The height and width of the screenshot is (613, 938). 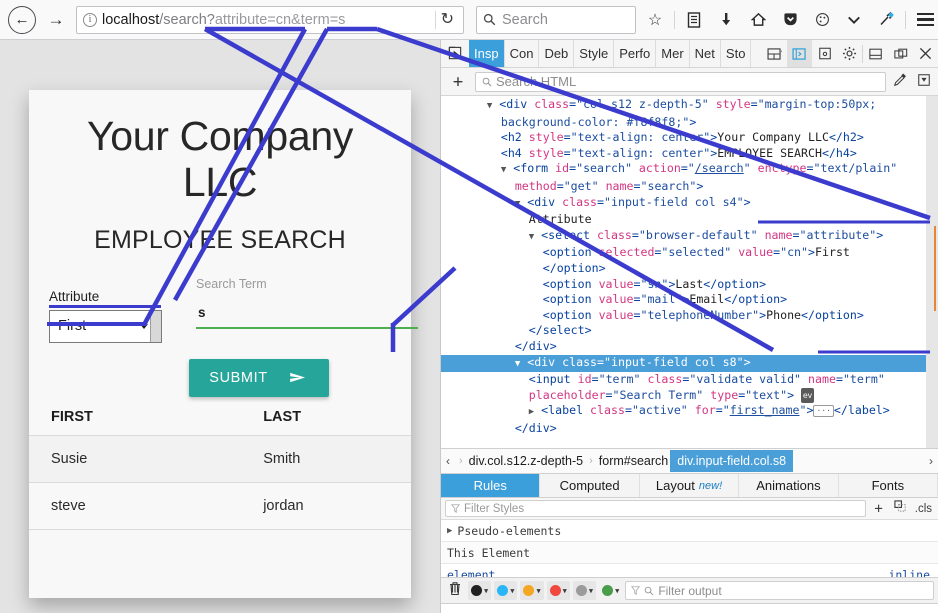 I want to click on breadcrumb-prev-button: ‹, so click(x=448, y=461).